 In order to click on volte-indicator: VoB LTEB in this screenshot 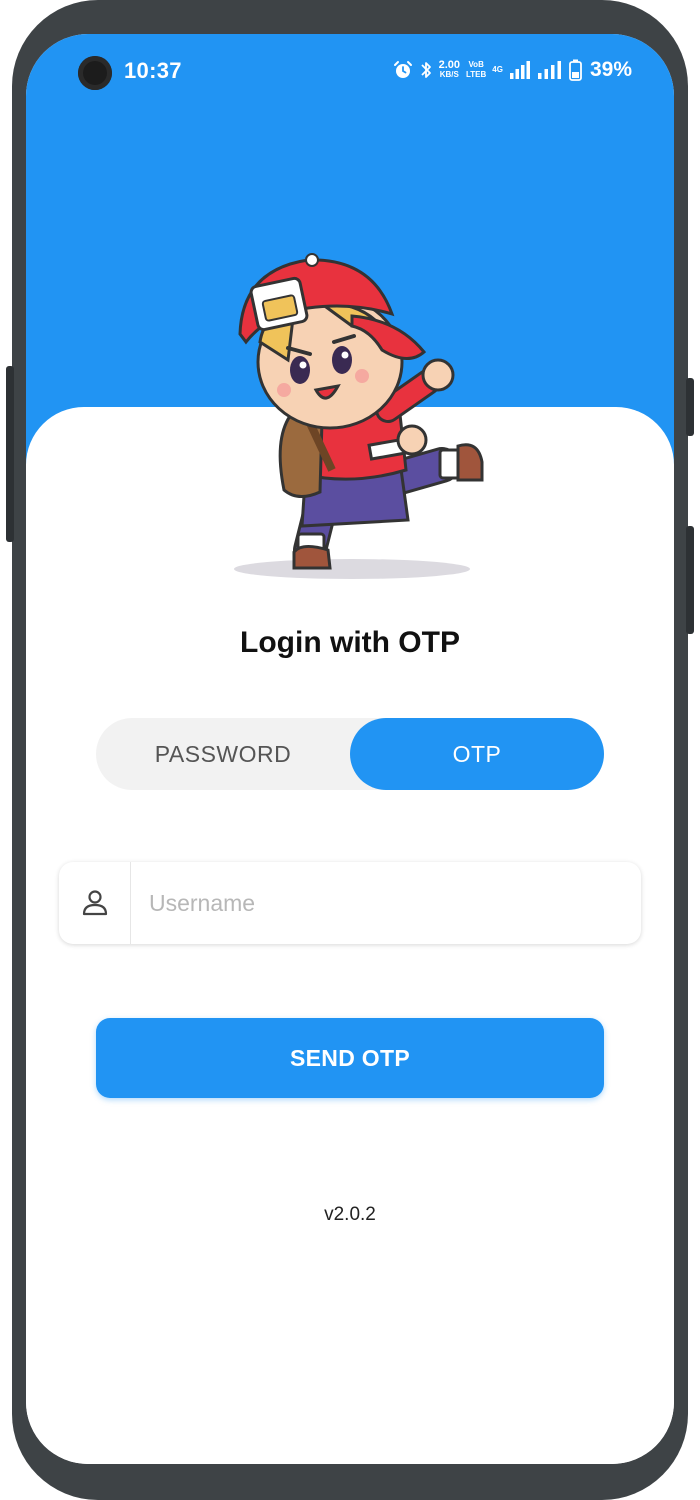, I will do `click(476, 69)`.